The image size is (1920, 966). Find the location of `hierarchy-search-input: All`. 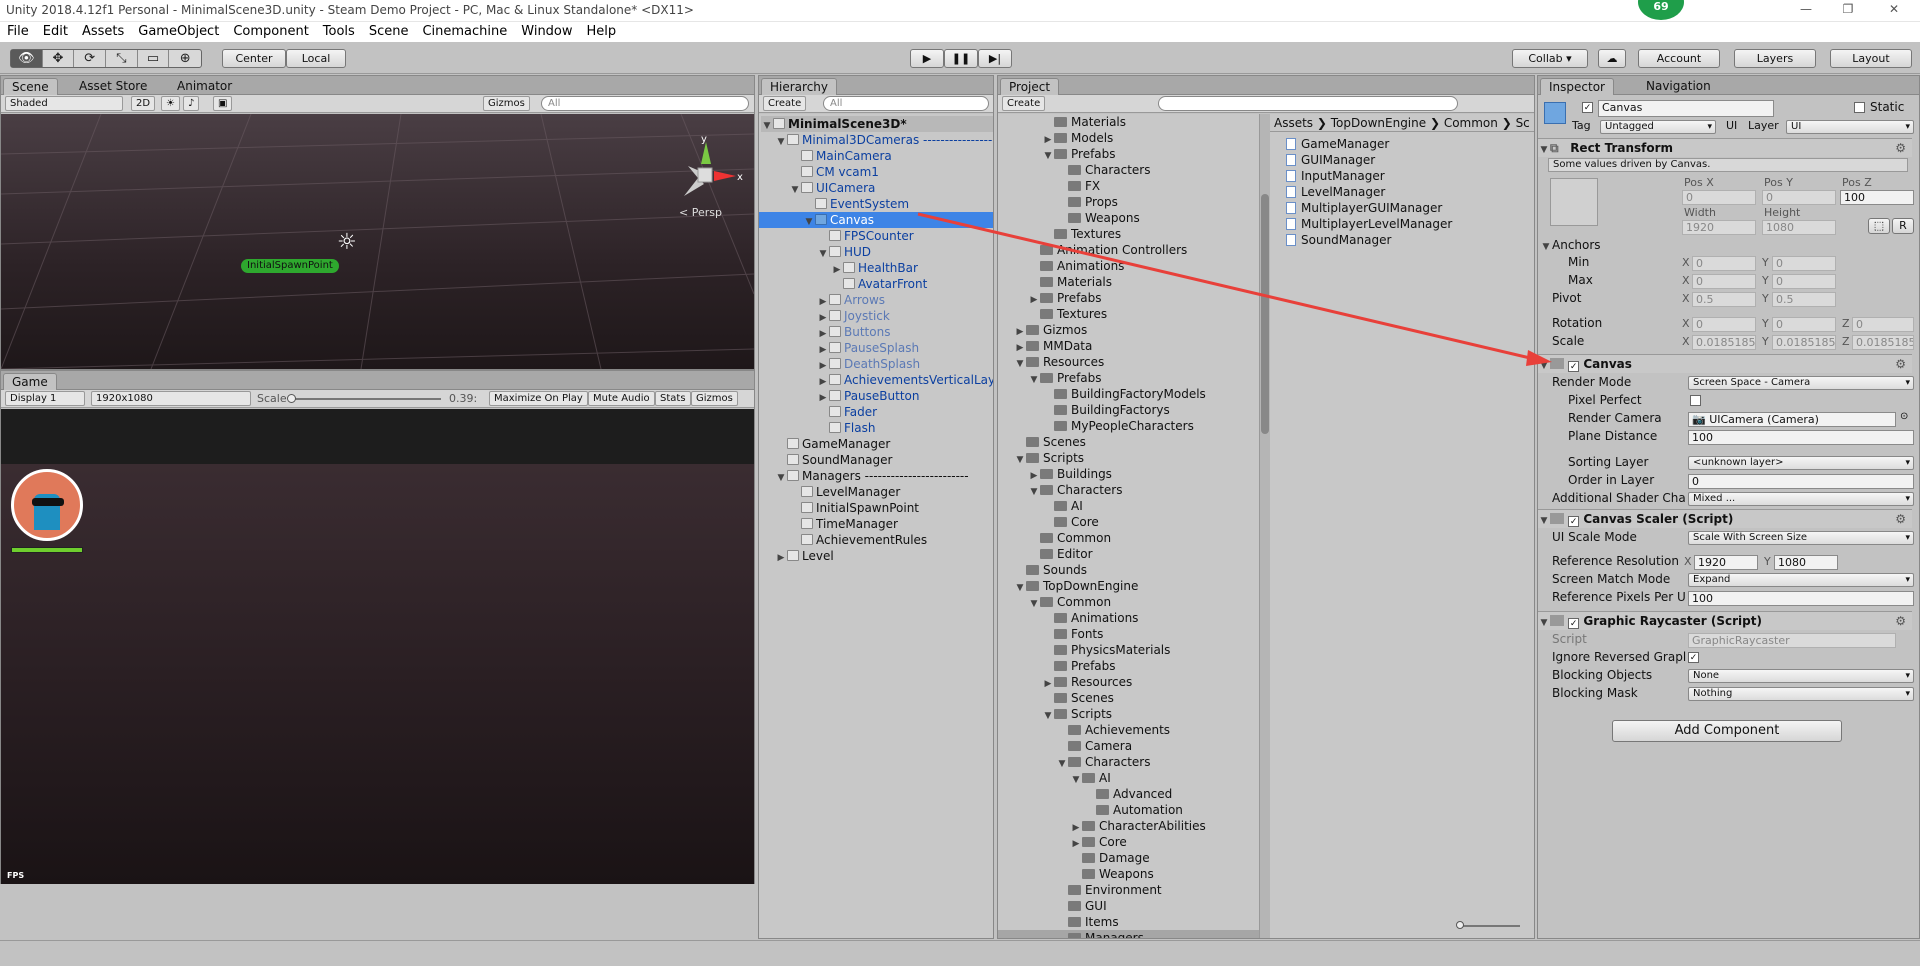

hierarchy-search-input: All is located at coordinates (906, 103).